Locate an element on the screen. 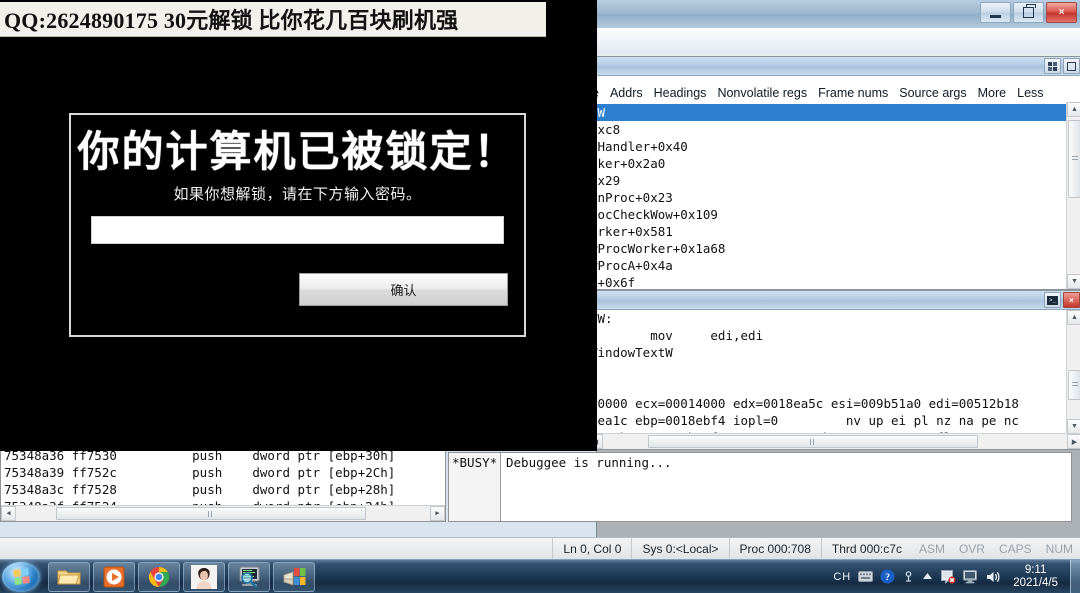  ime-indicator: CH is located at coordinates (842, 577).